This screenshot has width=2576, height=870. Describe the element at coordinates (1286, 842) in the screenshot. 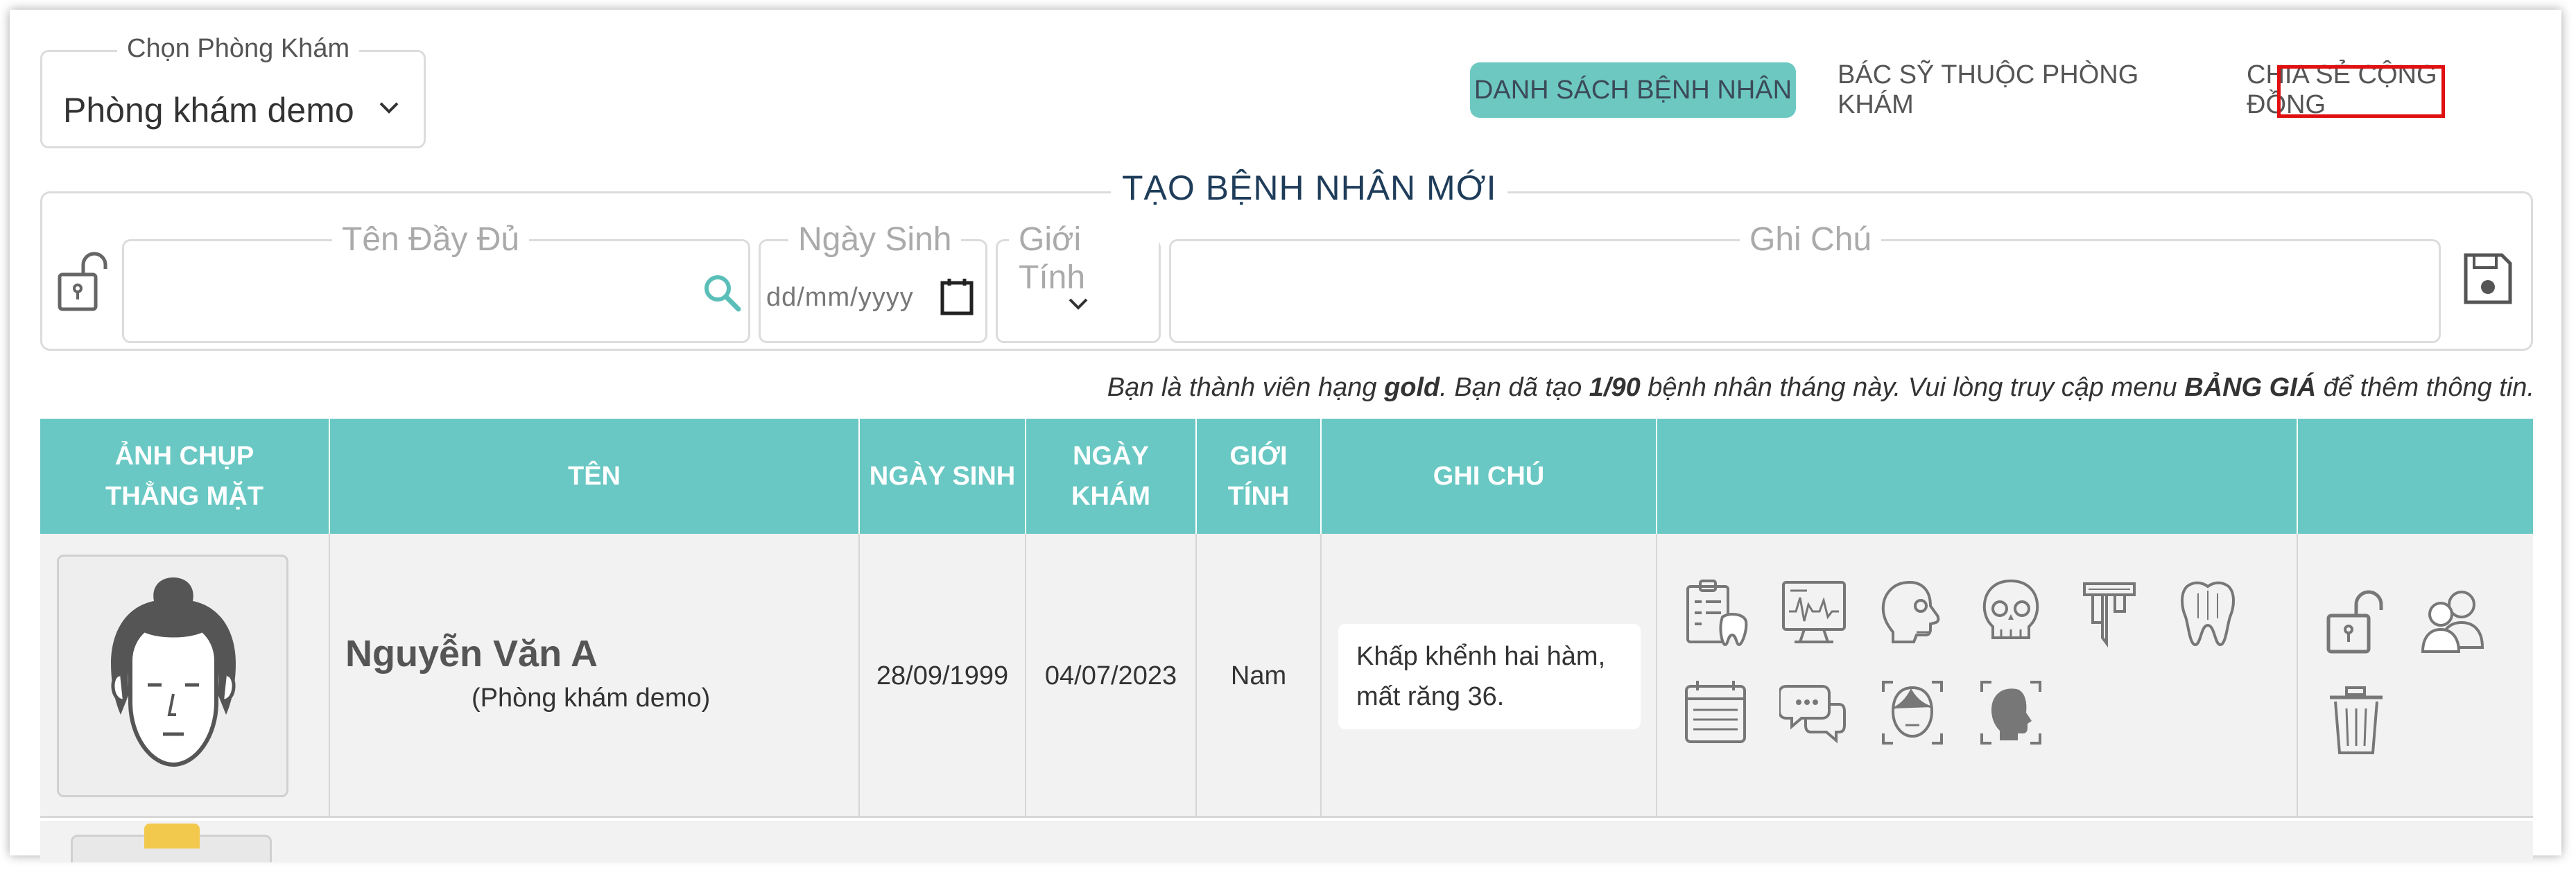

I see `table-row` at that location.